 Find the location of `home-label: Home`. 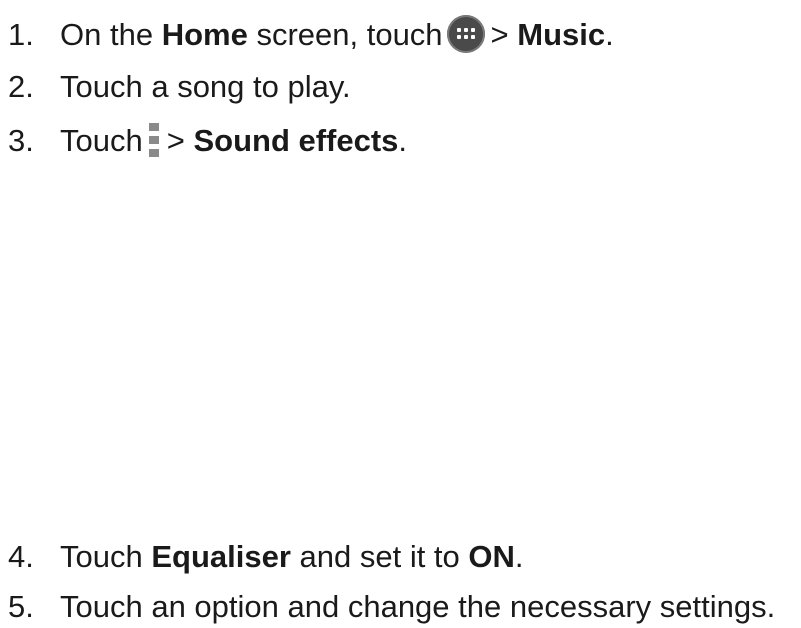

home-label: Home is located at coordinates (204, 34).